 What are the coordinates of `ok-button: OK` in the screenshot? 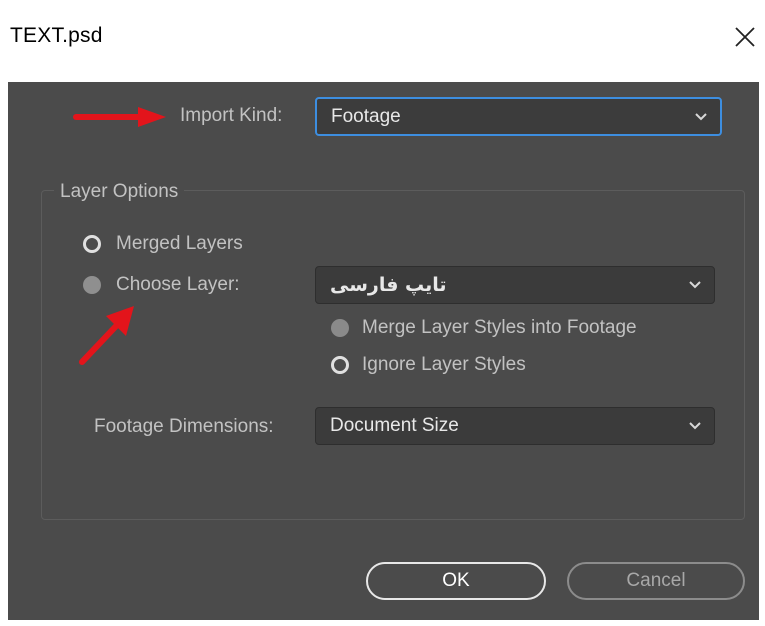 It's located at (456, 581).